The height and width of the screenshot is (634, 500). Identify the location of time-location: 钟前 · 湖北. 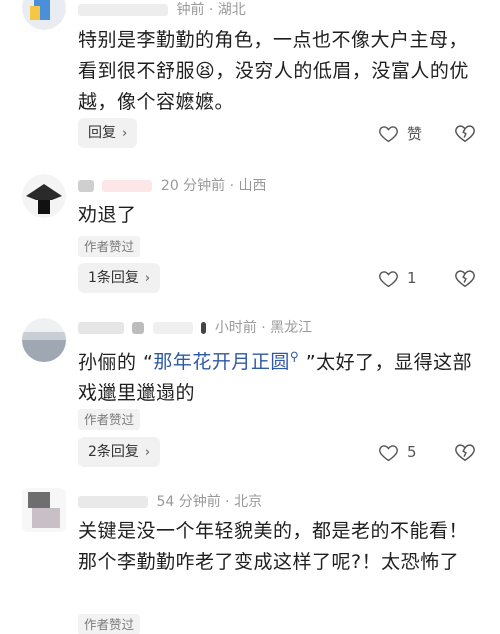
(211, 10).